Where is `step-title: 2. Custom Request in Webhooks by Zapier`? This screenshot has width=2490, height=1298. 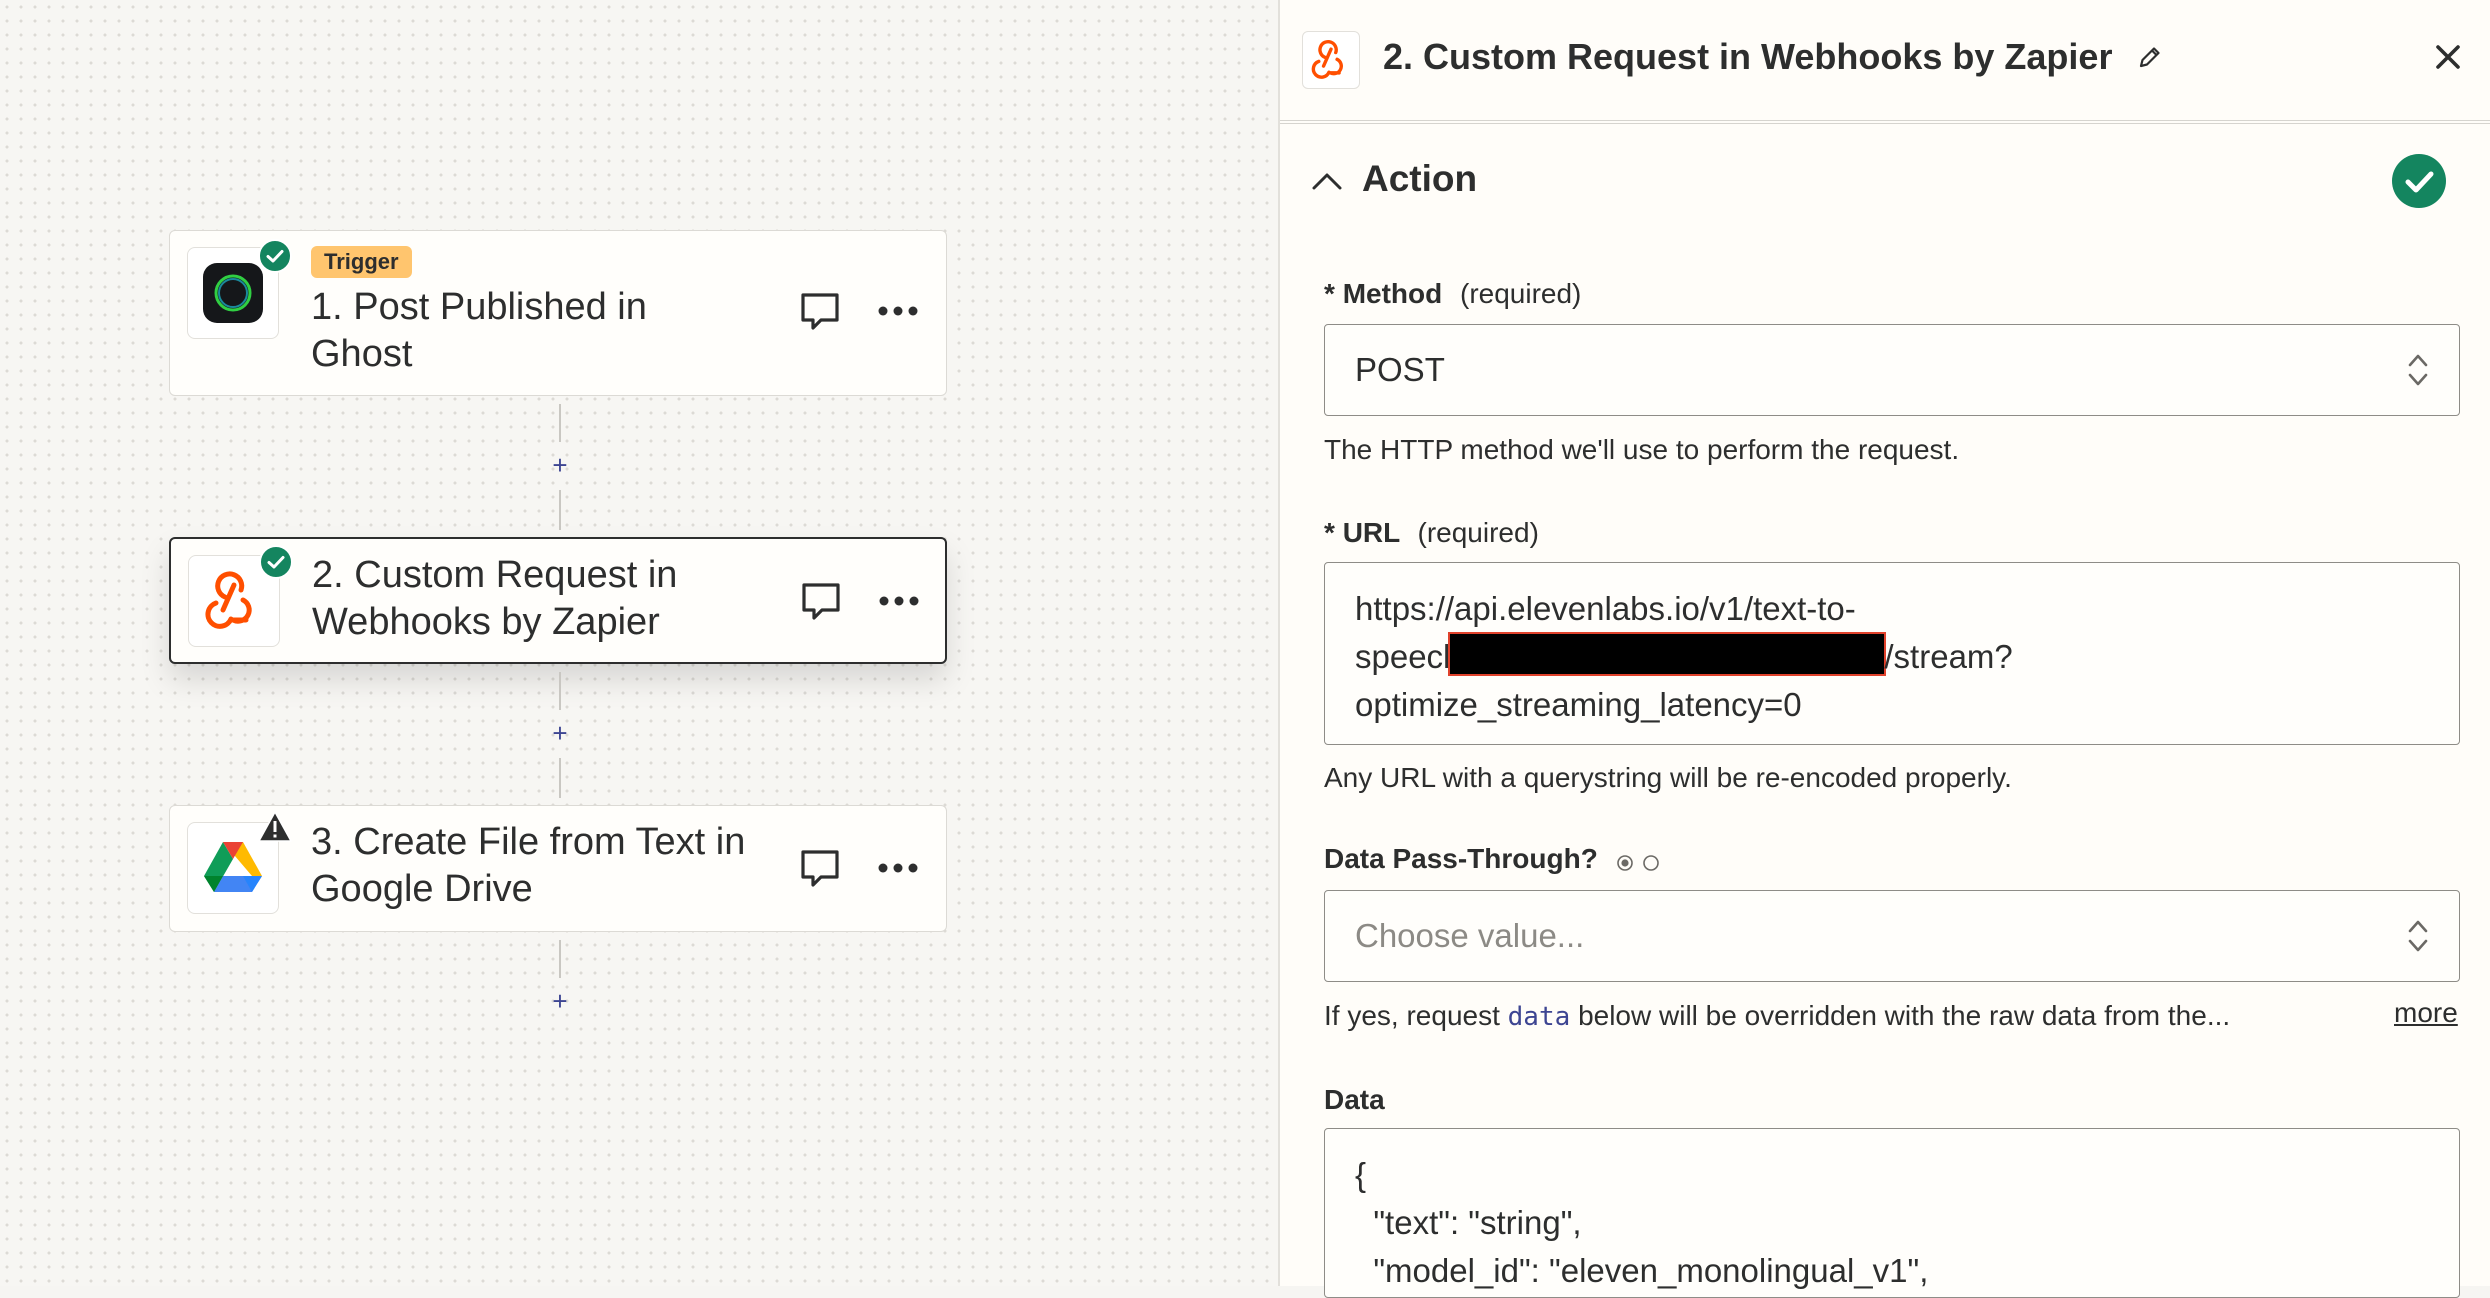 step-title: 2. Custom Request in Webhooks by Zapier is located at coordinates (495, 598).